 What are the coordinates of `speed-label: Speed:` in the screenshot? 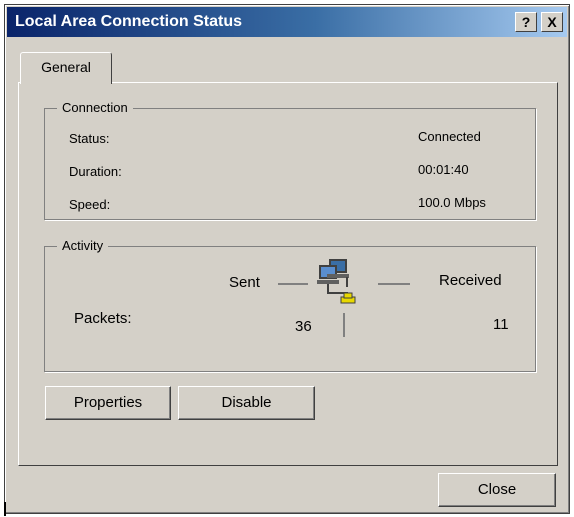 It's located at (90, 204).